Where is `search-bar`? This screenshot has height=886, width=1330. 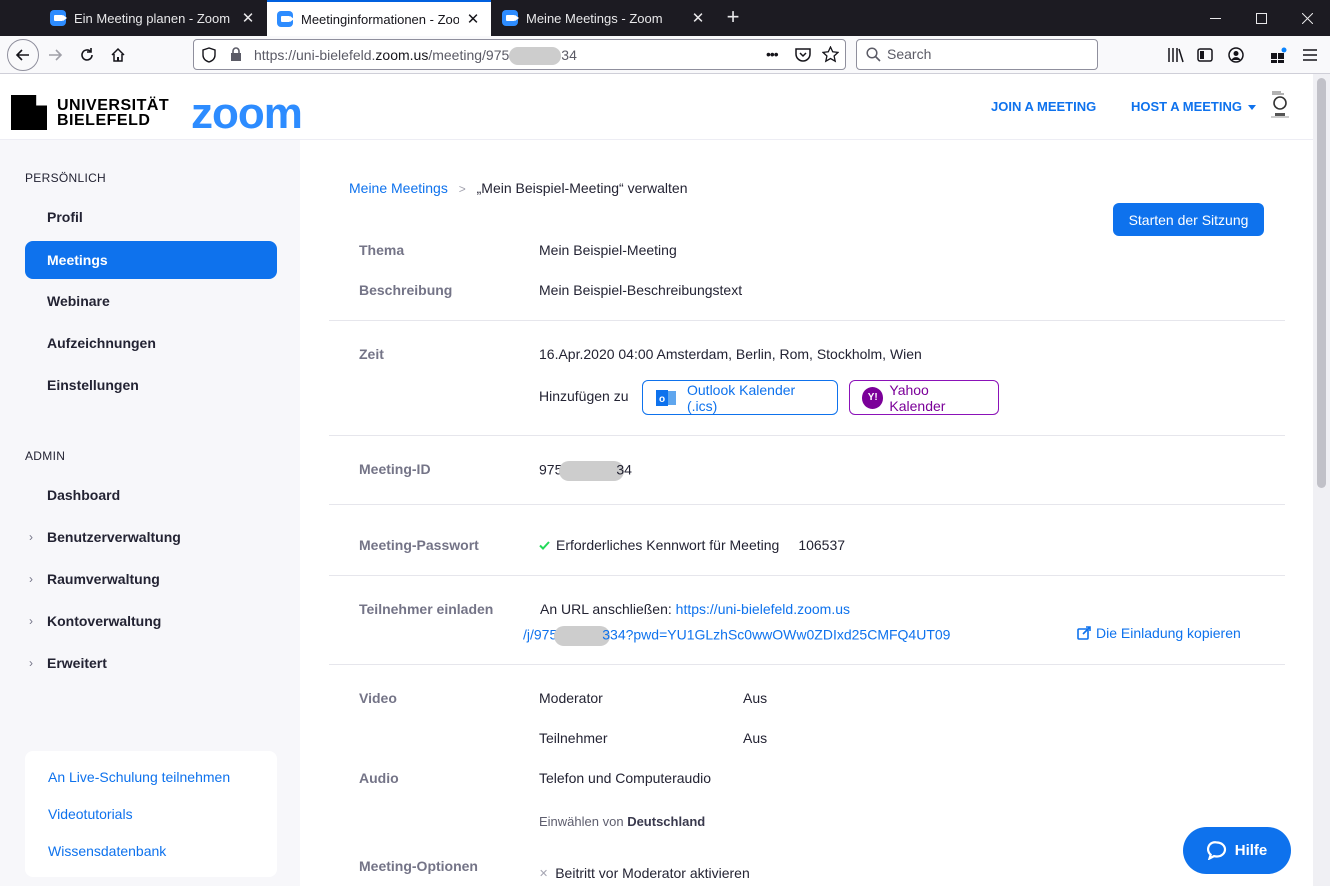
search-bar is located at coordinates (977, 54).